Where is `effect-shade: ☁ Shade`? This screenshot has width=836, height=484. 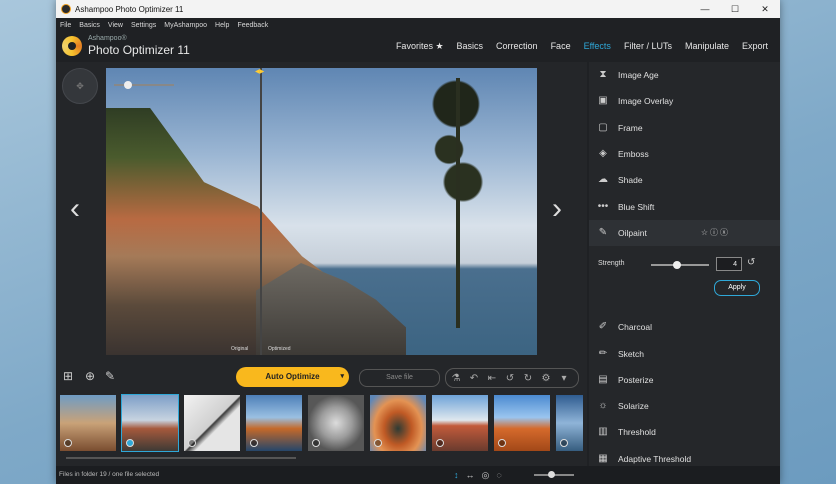 effect-shade: ☁ Shade is located at coordinates (684, 180).